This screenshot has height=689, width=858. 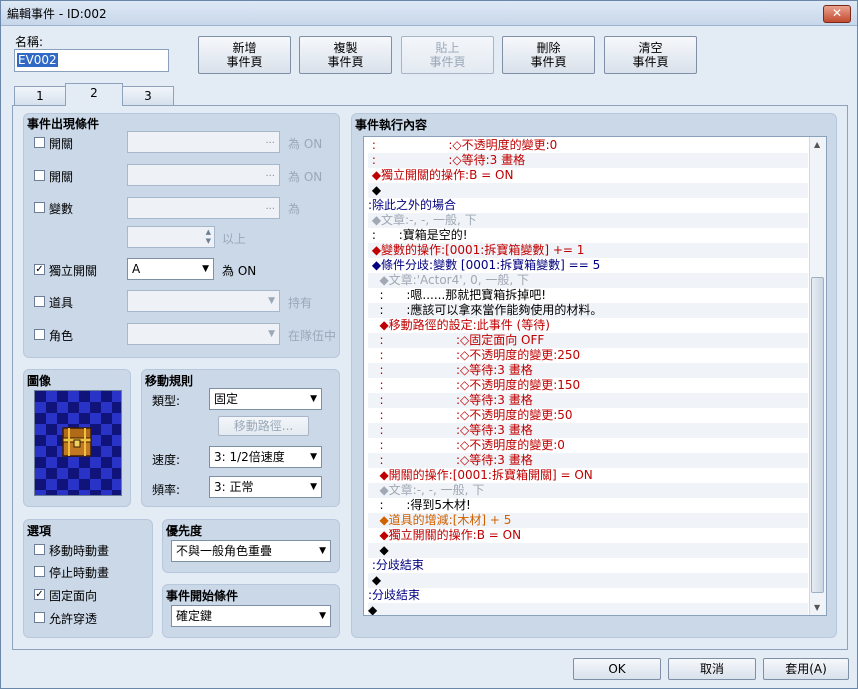 I want to click on command-line: : :◇固定面向 OFF, so click(x=588, y=340).